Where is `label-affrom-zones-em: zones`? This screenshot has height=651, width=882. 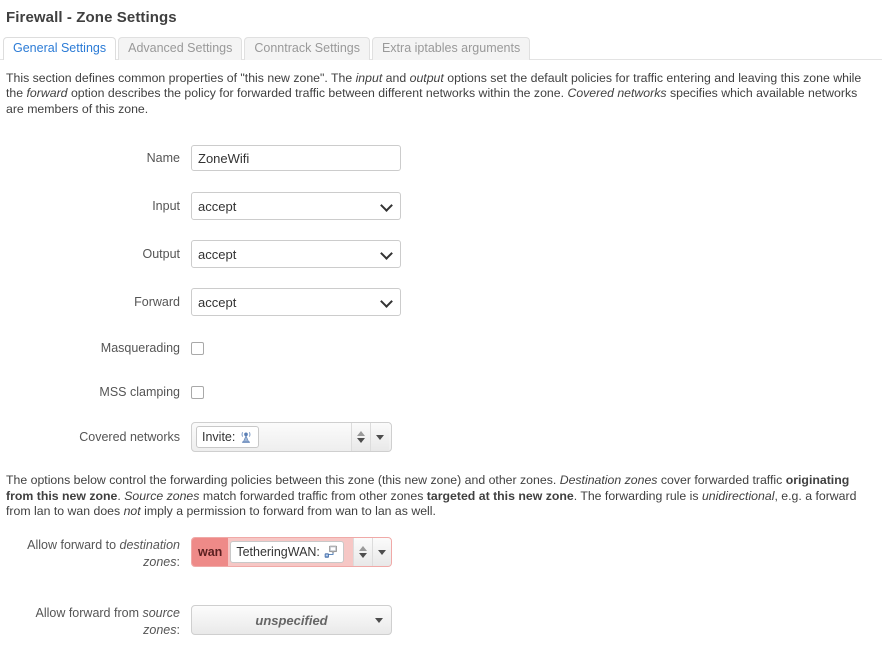 label-affrom-zones-em: zones is located at coordinates (160, 630).